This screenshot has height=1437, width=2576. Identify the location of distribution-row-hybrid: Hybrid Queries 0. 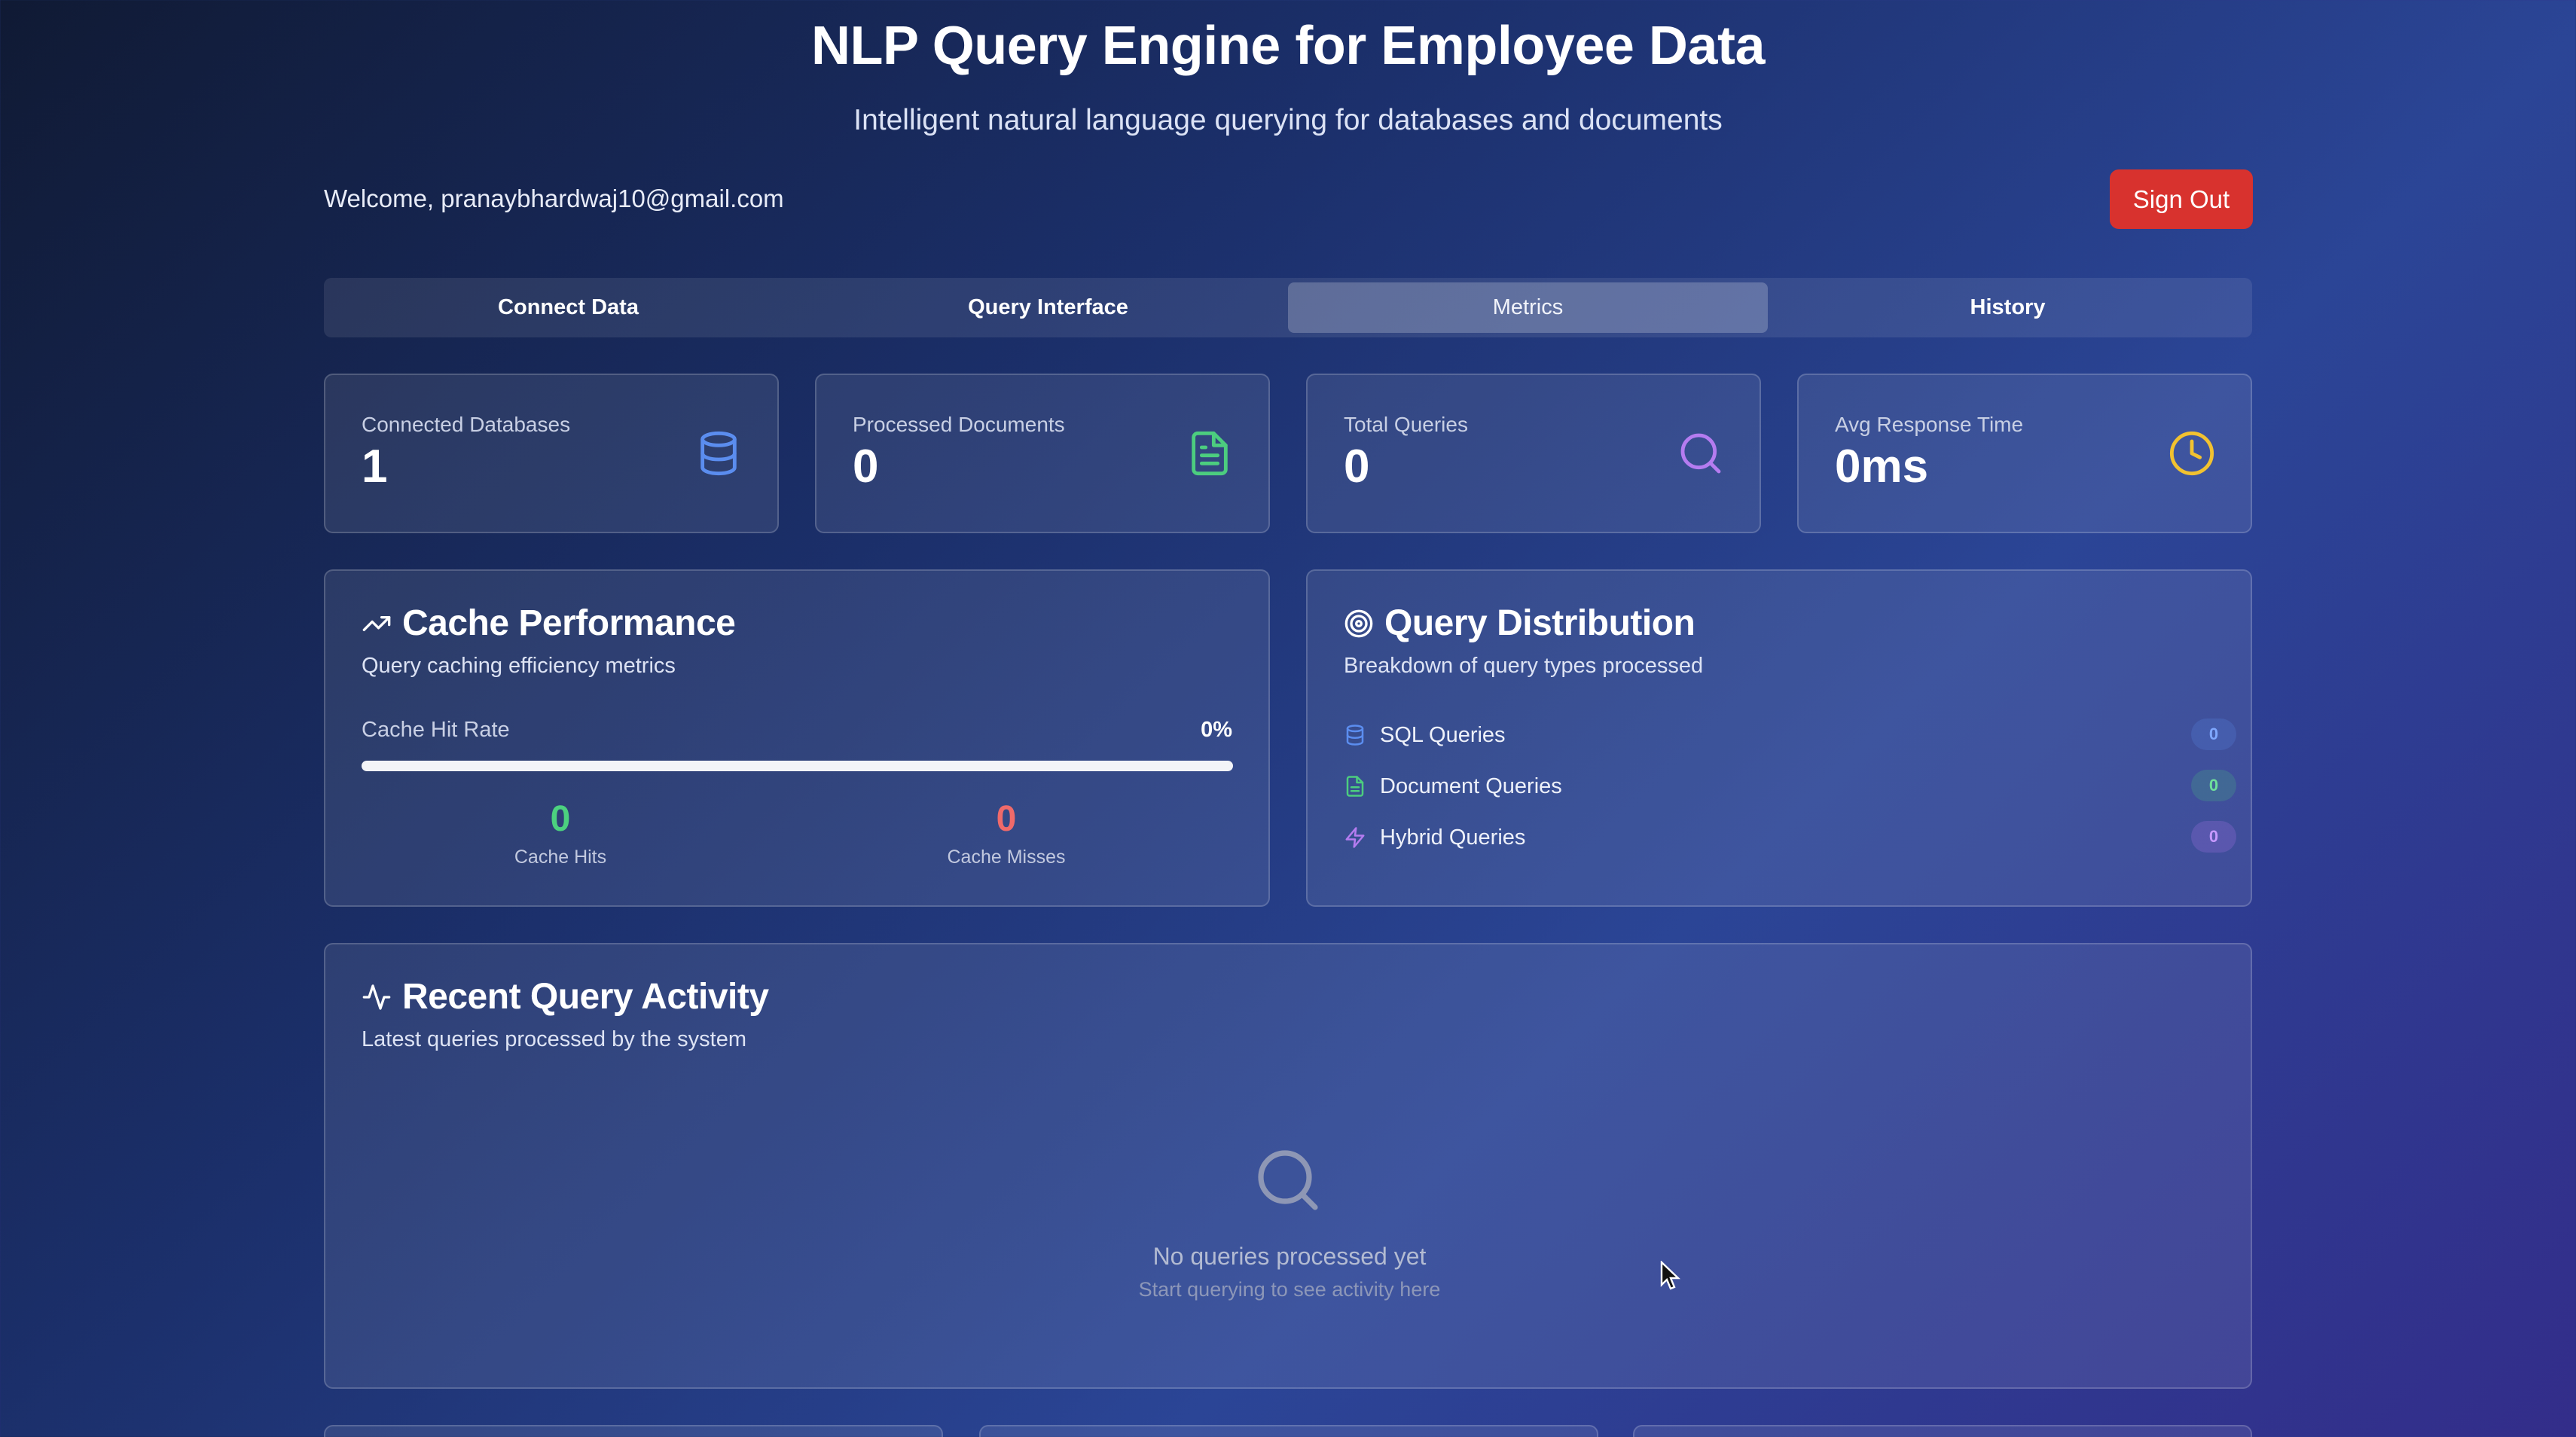
(1790, 837).